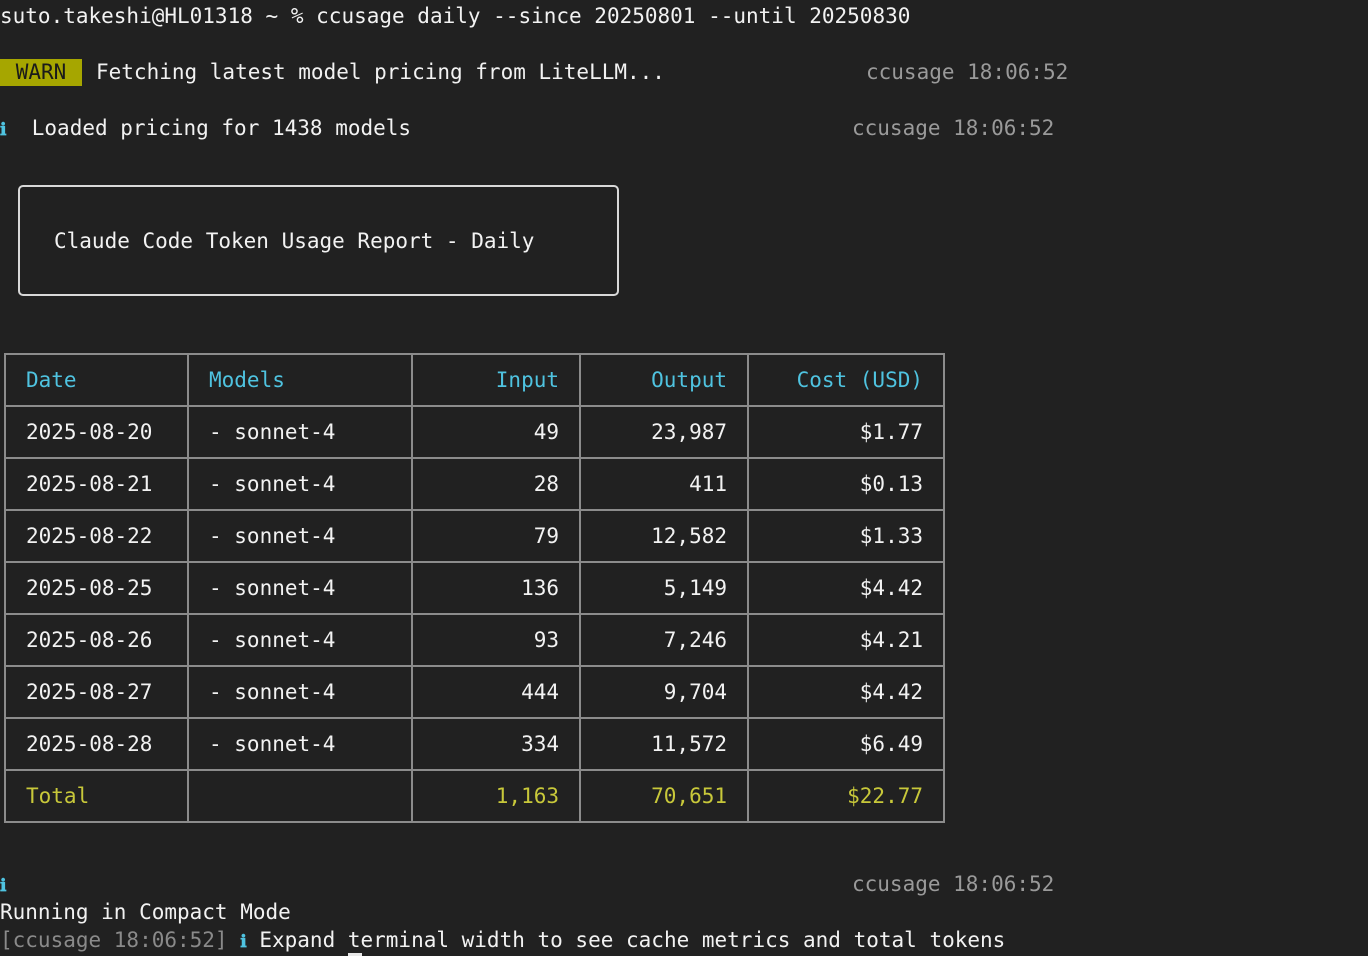 The width and height of the screenshot is (1368, 956). Describe the element at coordinates (96, 744) in the screenshot. I see `cell-date: 2025-08-28` at that location.